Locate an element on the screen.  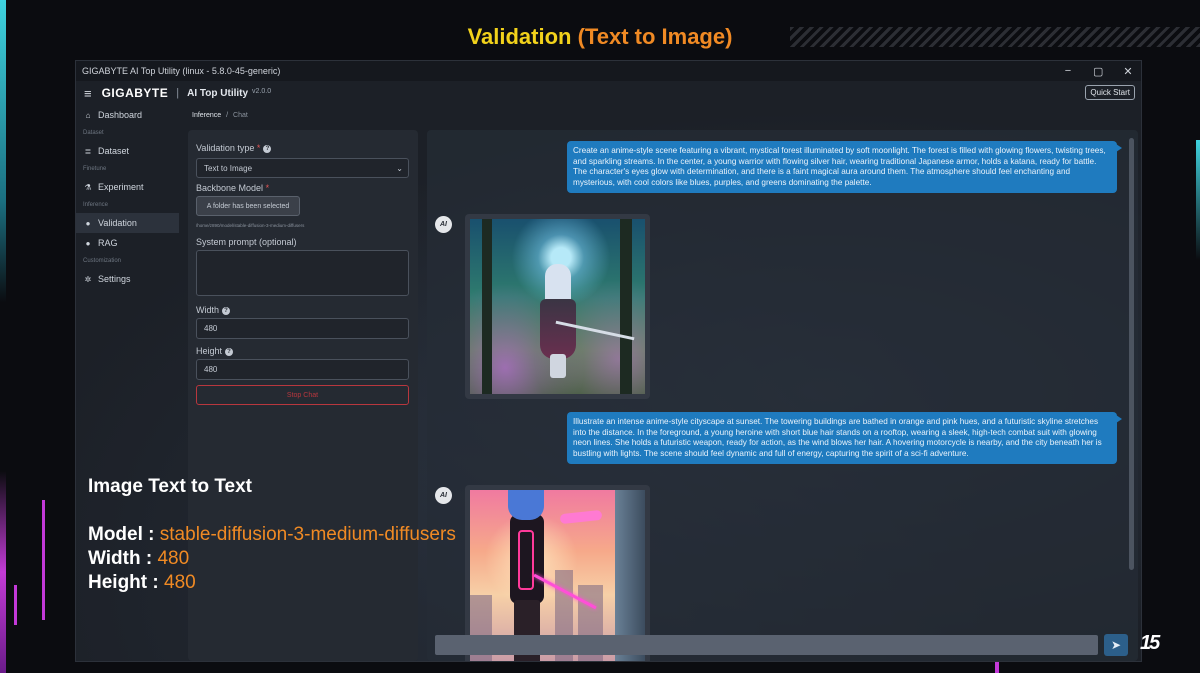
stop-chat-button: Stop Chat is located at coordinates (302, 395).